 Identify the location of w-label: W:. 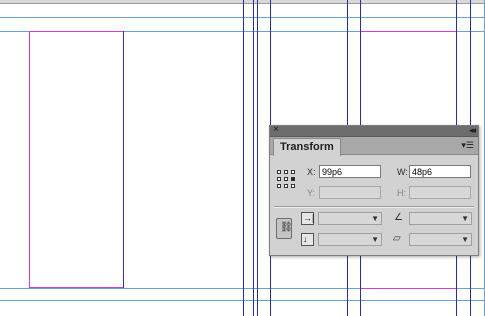
(402, 172).